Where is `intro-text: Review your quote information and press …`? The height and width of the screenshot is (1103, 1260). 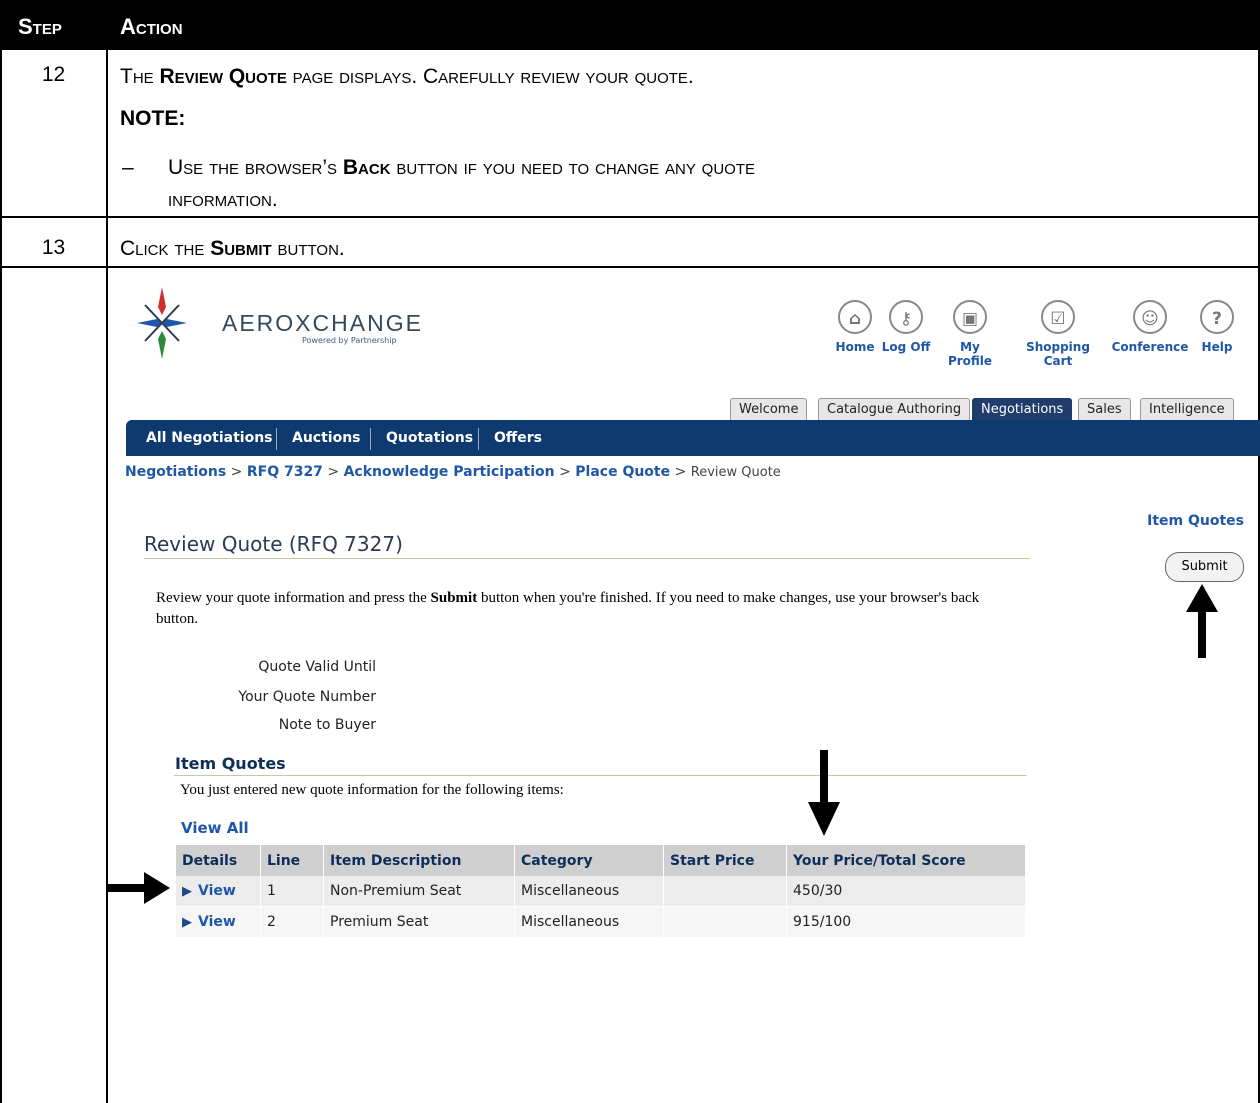 intro-text: Review your quote information and press … is located at coordinates (568, 608).